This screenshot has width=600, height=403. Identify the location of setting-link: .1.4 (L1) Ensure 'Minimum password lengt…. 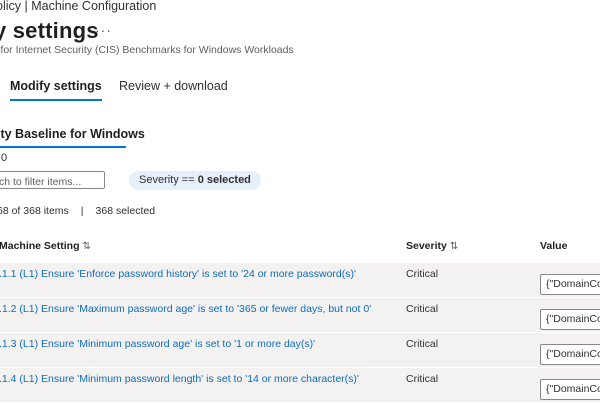
(179, 379).